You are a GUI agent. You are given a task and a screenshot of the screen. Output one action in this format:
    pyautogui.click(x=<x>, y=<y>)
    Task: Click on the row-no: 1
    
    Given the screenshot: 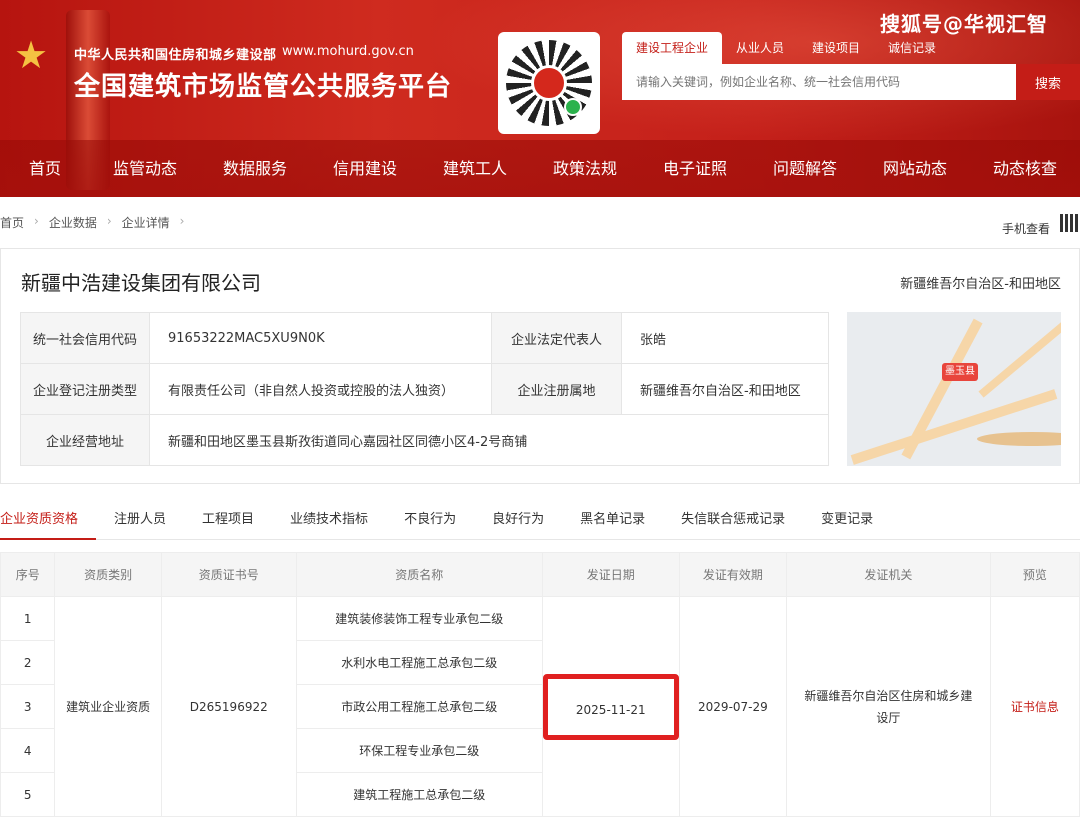 What is the action you would take?
    pyautogui.click(x=28, y=618)
    